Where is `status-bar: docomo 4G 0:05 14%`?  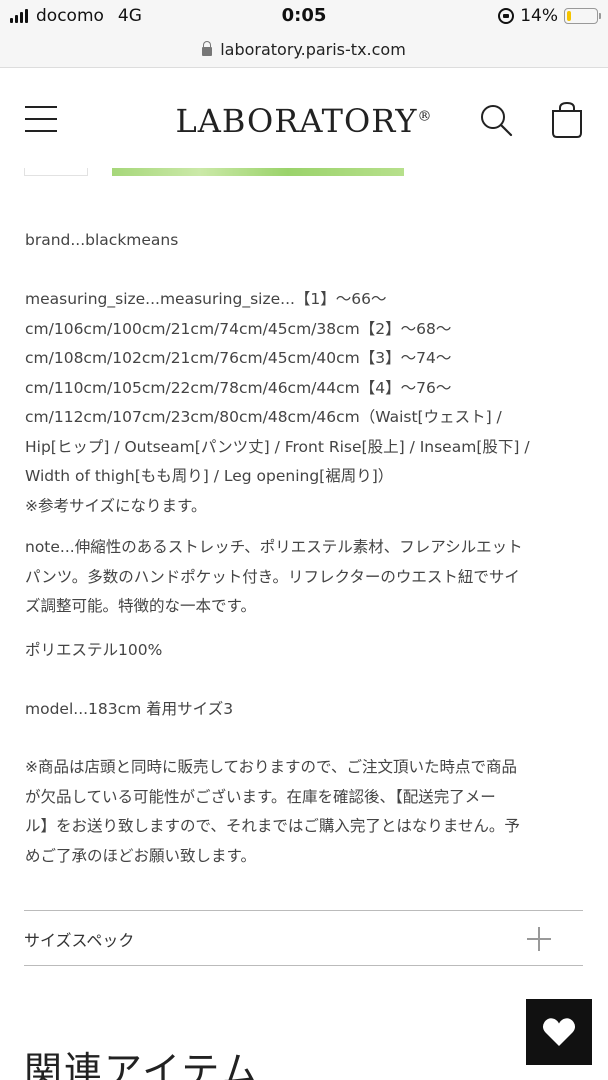 status-bar: docomo 4G 0:05 14% is located at coordinates (304, 16).